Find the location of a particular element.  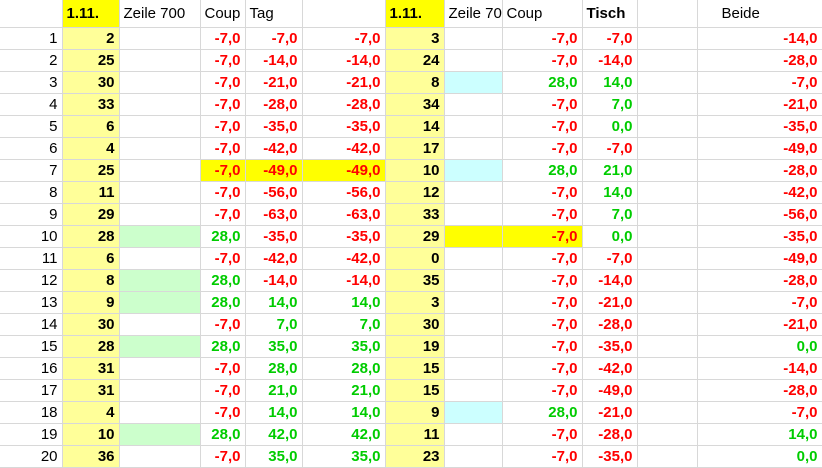

right-tisch-cell: -14,0 is located at coordinates (610, 60).